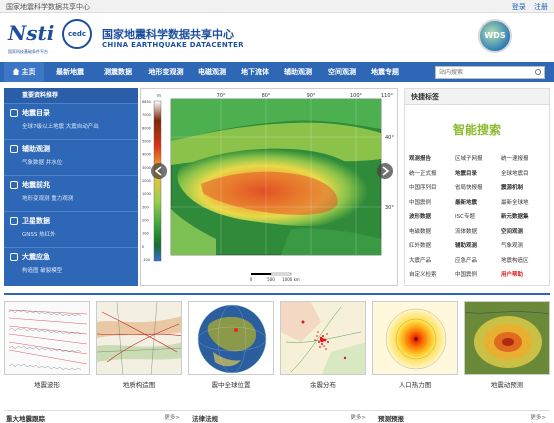 Image resolution: width=554 pixels, height=423 pixels. What do you see at coordinates (143, 247) in the screenshot?
I see `legend-value: 0` at bounding box center [143, 247].